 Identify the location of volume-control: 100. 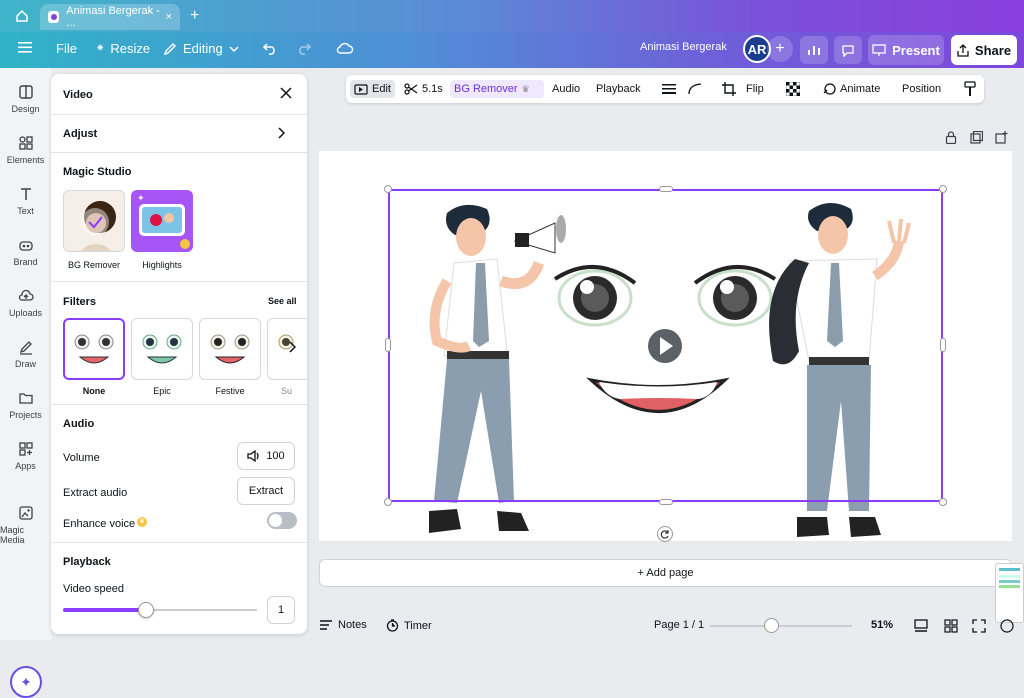
(266, 456).